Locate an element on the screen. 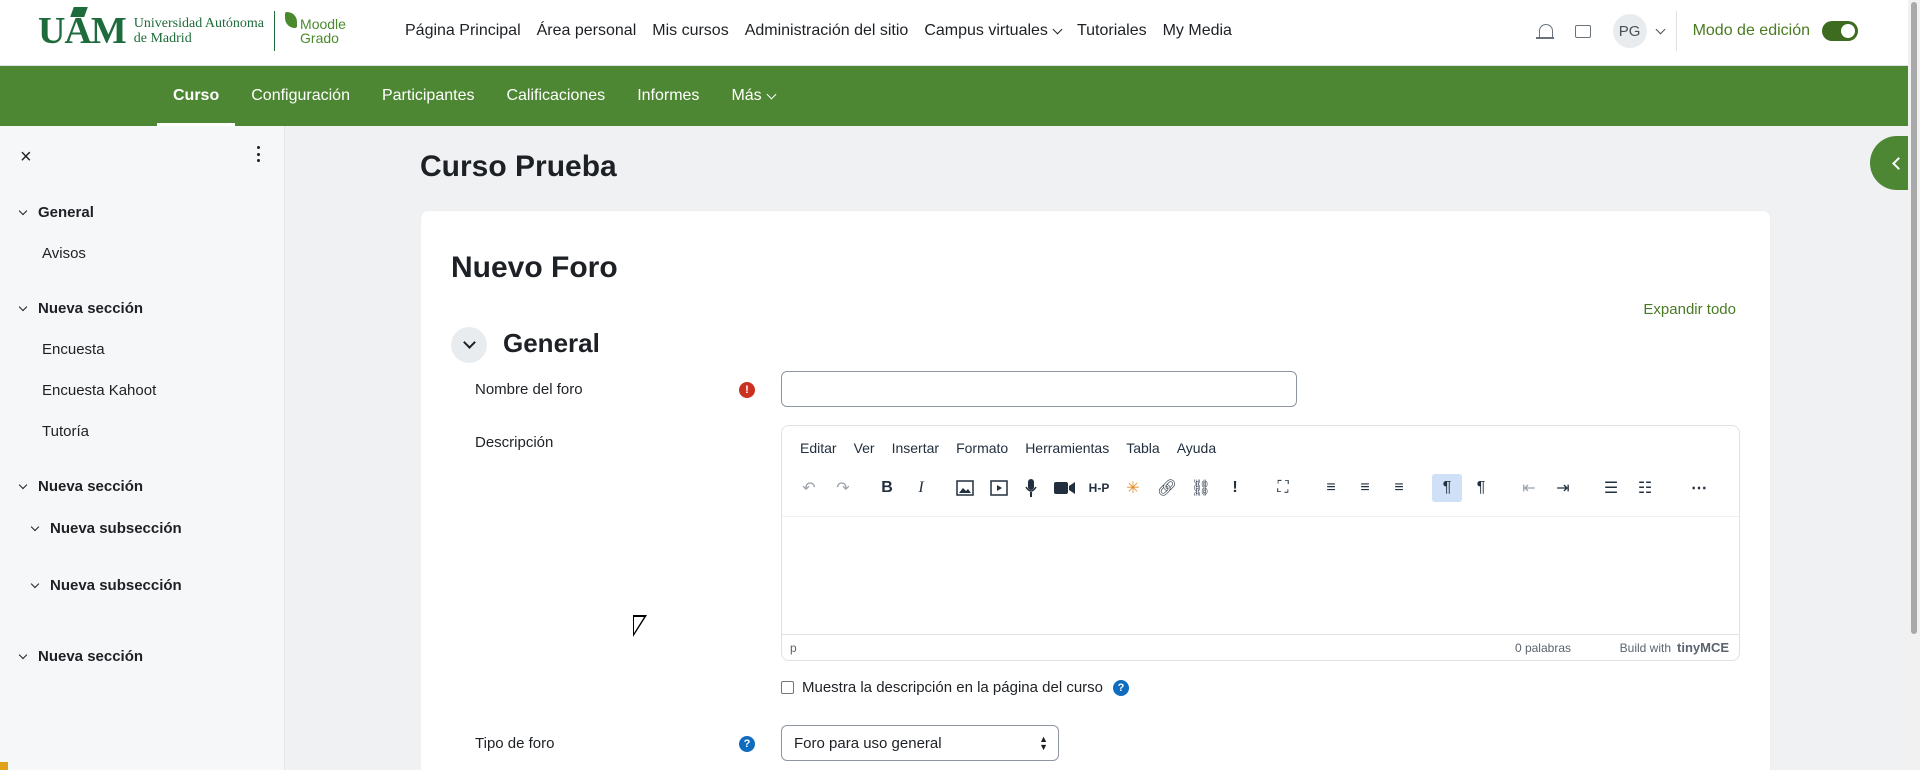  course-title: Curso Prueba is located at coordinates (518, 166).